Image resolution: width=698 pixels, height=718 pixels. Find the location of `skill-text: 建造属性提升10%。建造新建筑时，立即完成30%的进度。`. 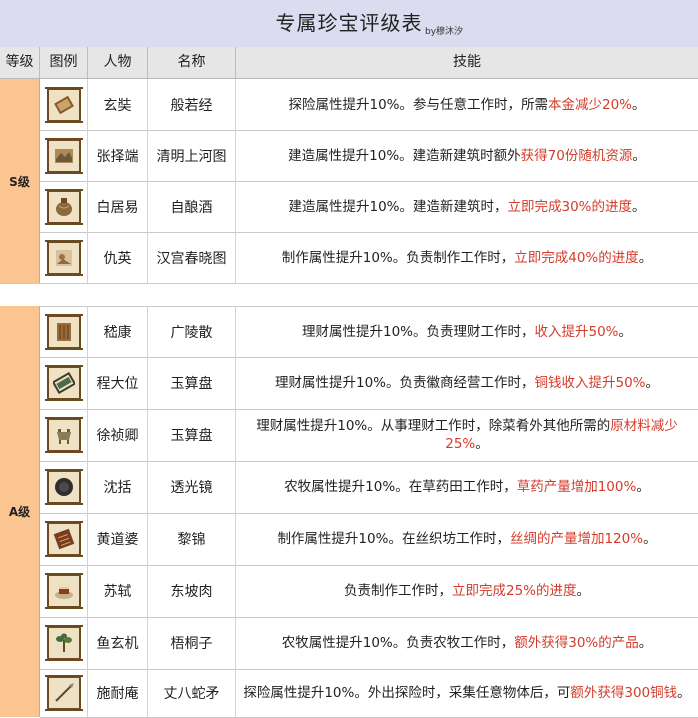

skill-text: 建造属性提升10%。建造新建筑时，立即完成30%的进度。 is located at coordinates (466, 207).